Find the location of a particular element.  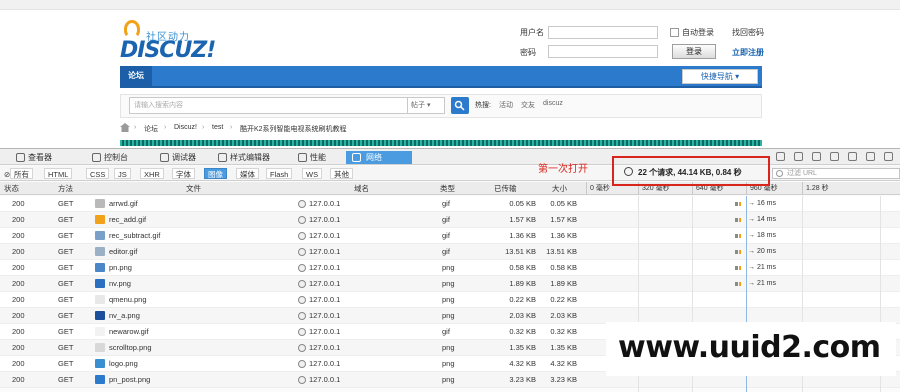

logo-wordmark: DISCUZ! is located at coordinates (168, 50).